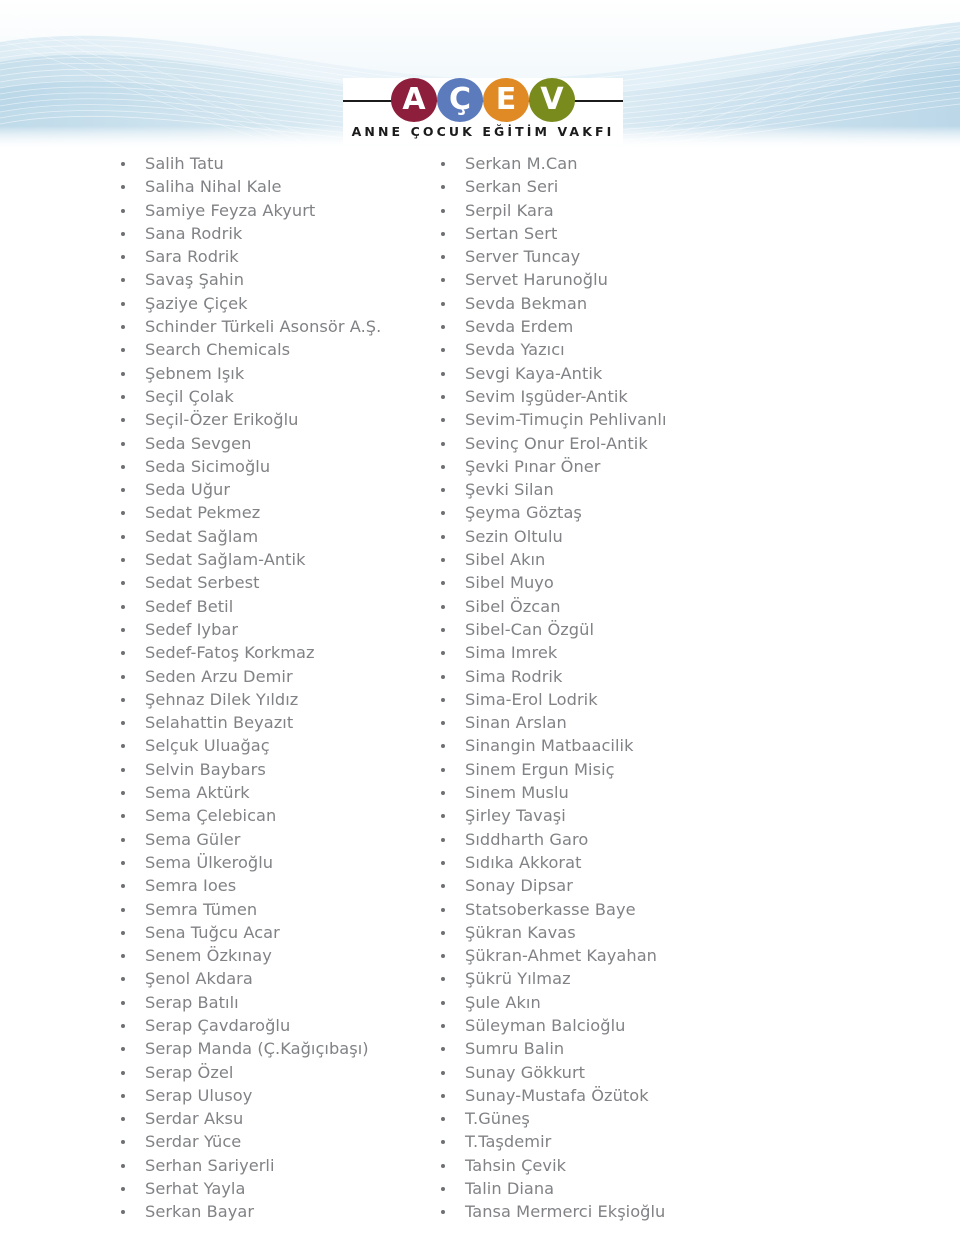  I want to click on list-item: Seda Uğur, so click(269, 489).